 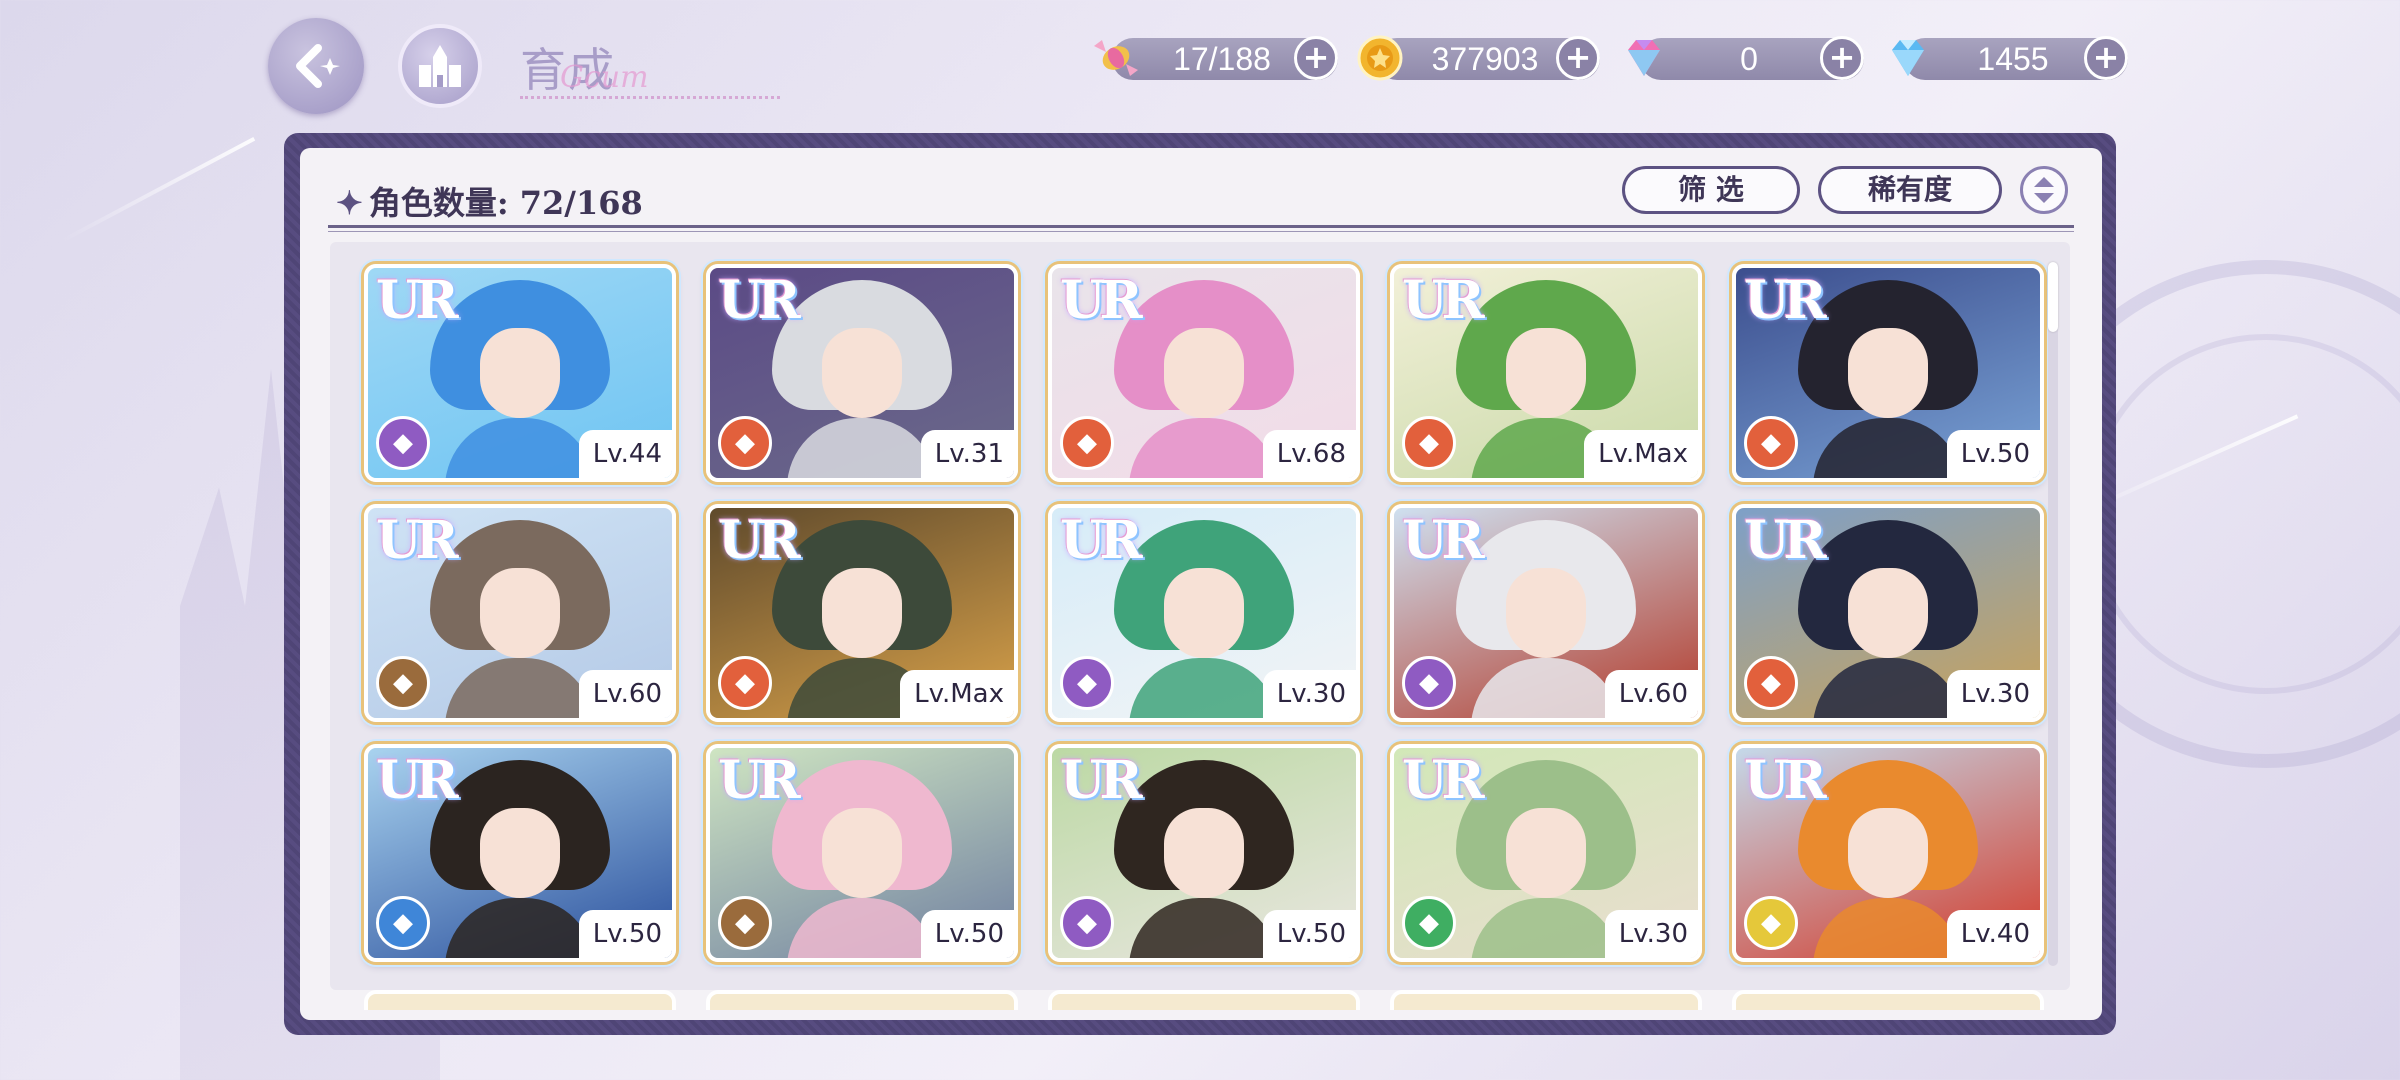 I want to click on resource-diamond: 1455 +, so click(x=2010, y=58).